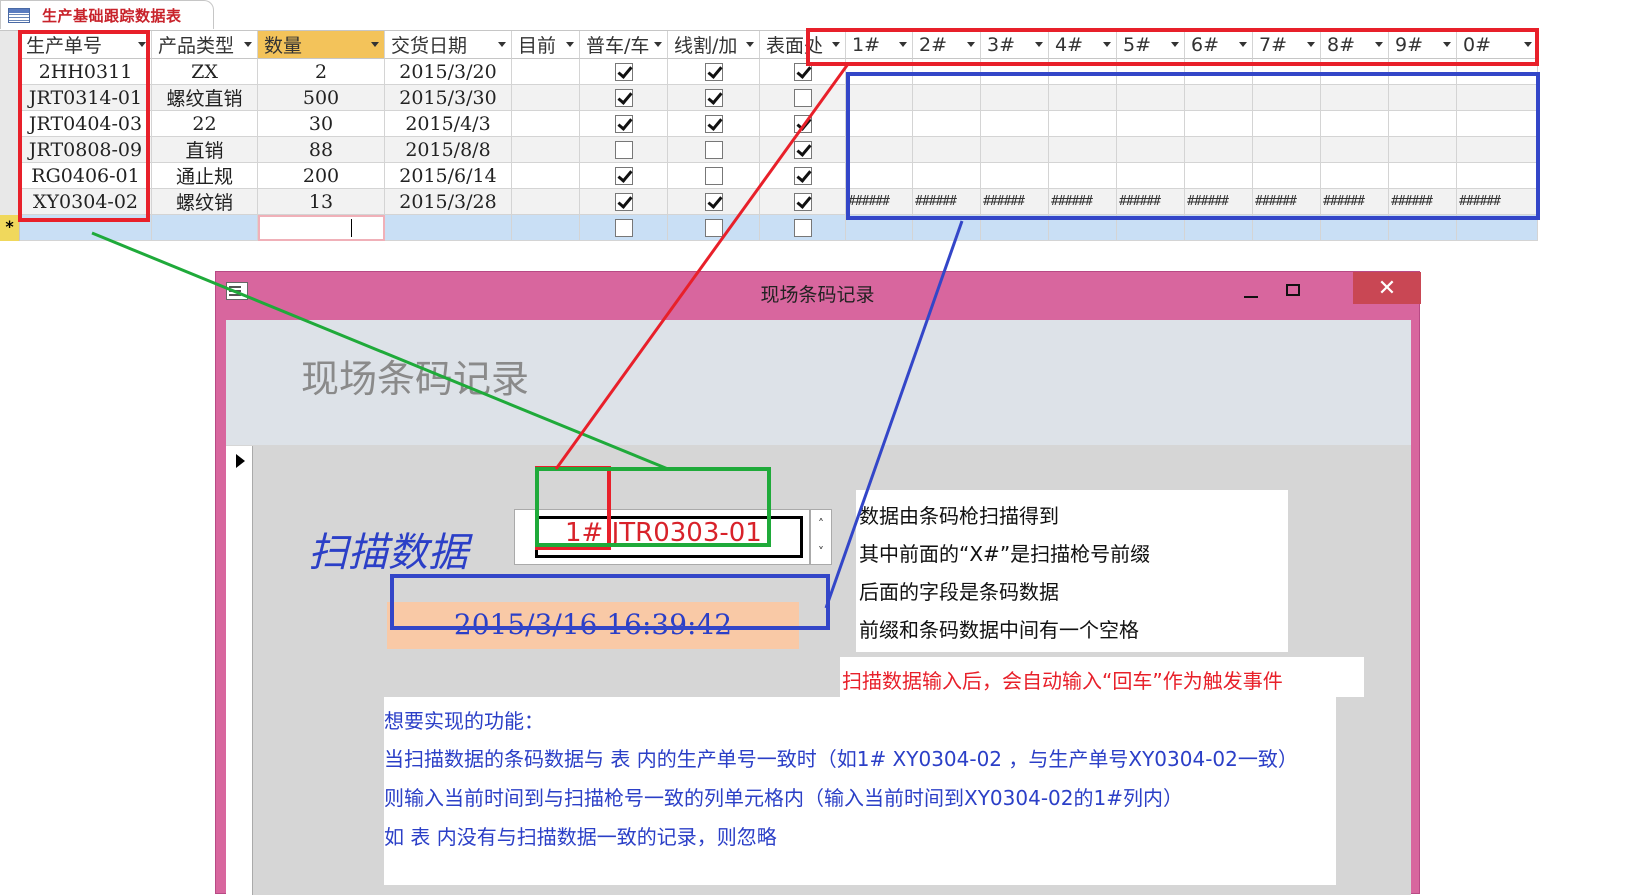  What do you see at coordinates (448, 202) in the screenshot?
I see `table-cell: 2015/3/28` at bounding box center [448, 202].